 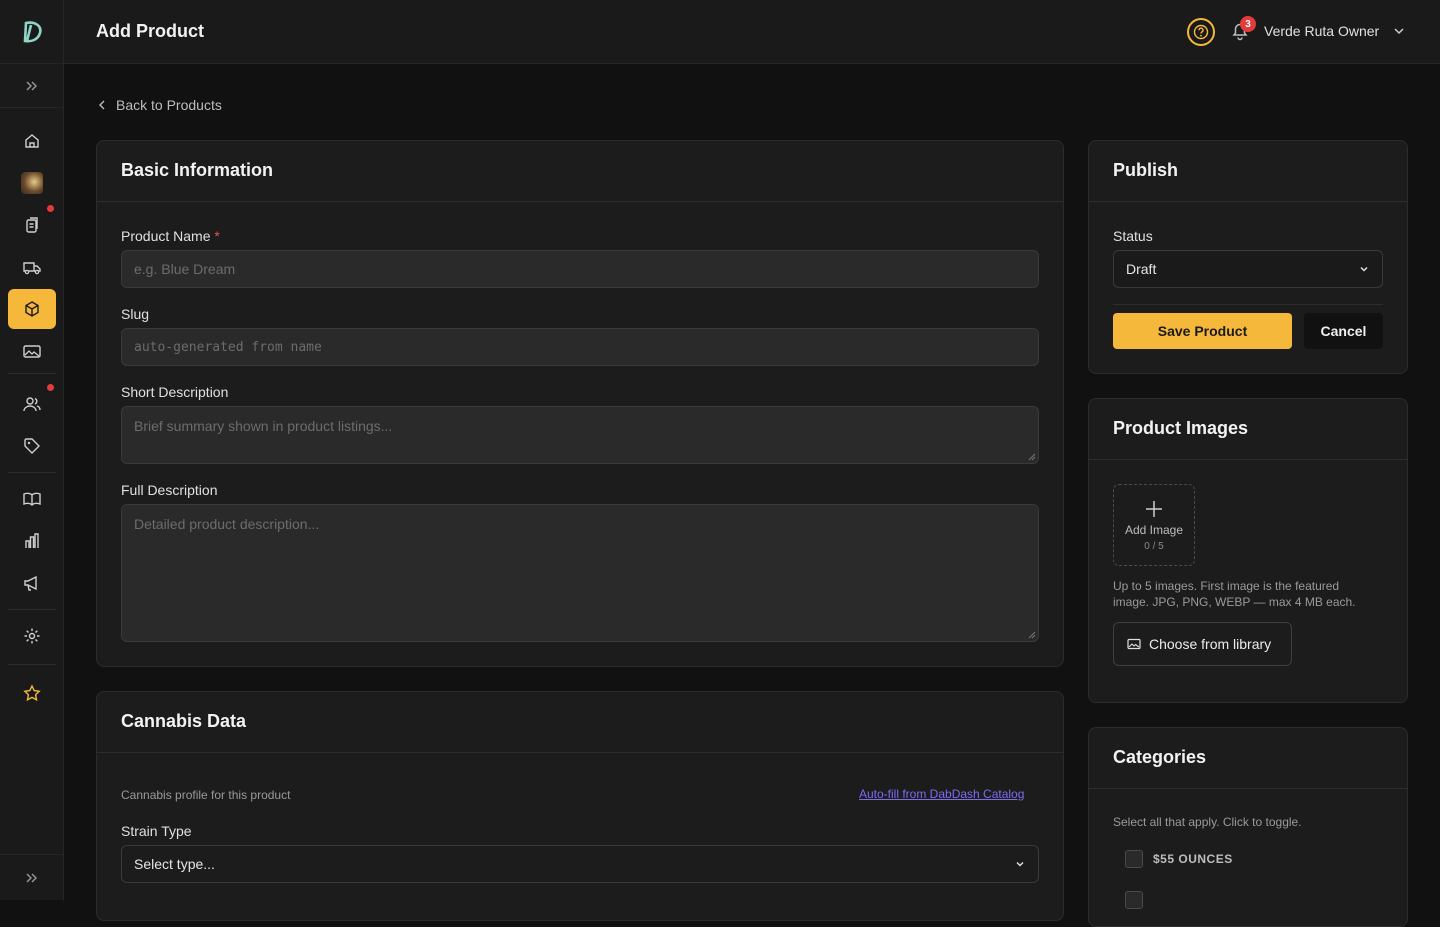 I want to click on choose-from-library-button: Choose from library, so click(x=1202, y=644).